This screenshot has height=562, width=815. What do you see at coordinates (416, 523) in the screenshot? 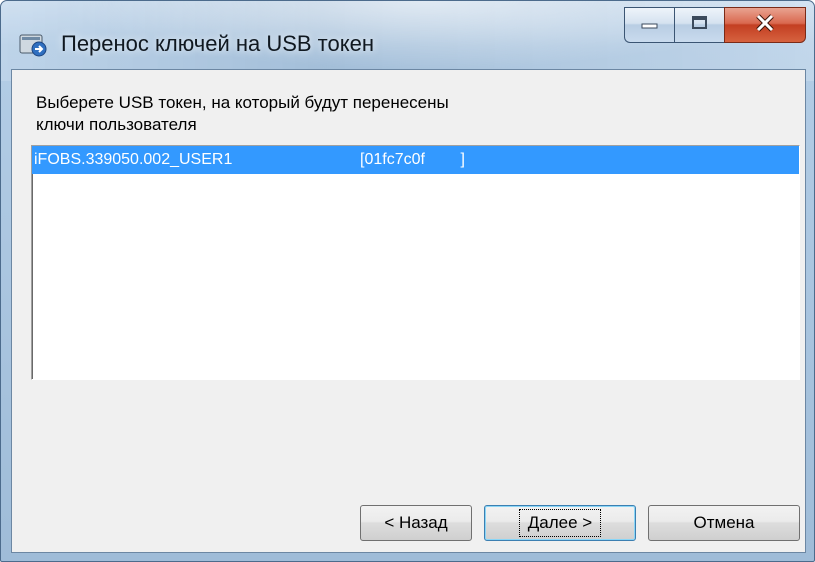
I see `back-button: < Назад` at bounding box center [416, 523].